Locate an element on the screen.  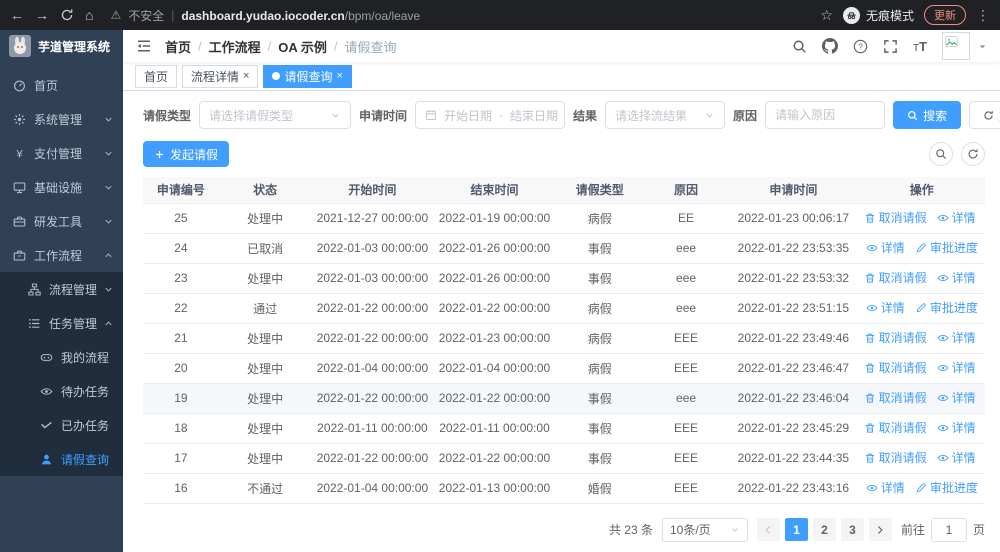
sidebar-item-3: 基础设施 is located at coordinates (61, 187).